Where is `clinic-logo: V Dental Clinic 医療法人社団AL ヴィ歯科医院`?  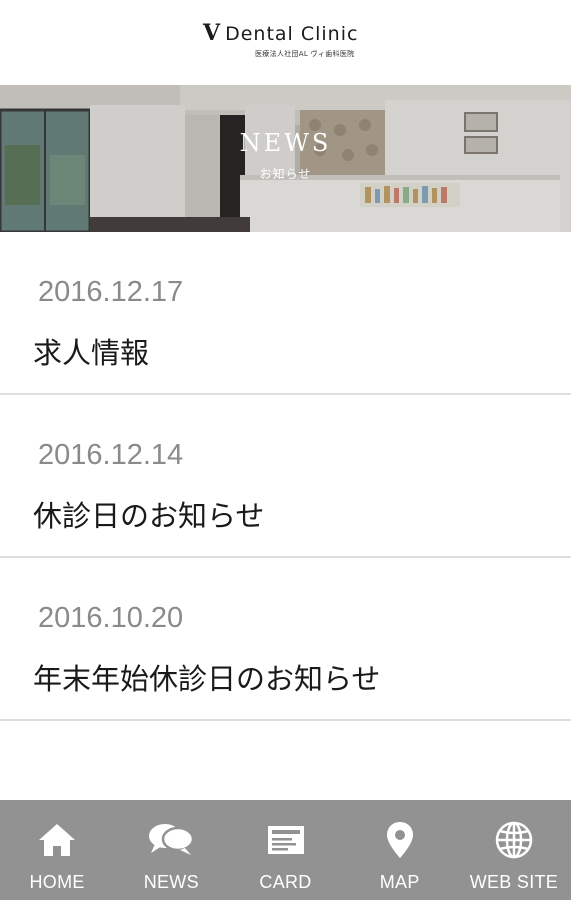 clinic-logo: V Dental Clinic 医療法人社団AL ヴィ歯科医院 is located at coordinates (288, 43).